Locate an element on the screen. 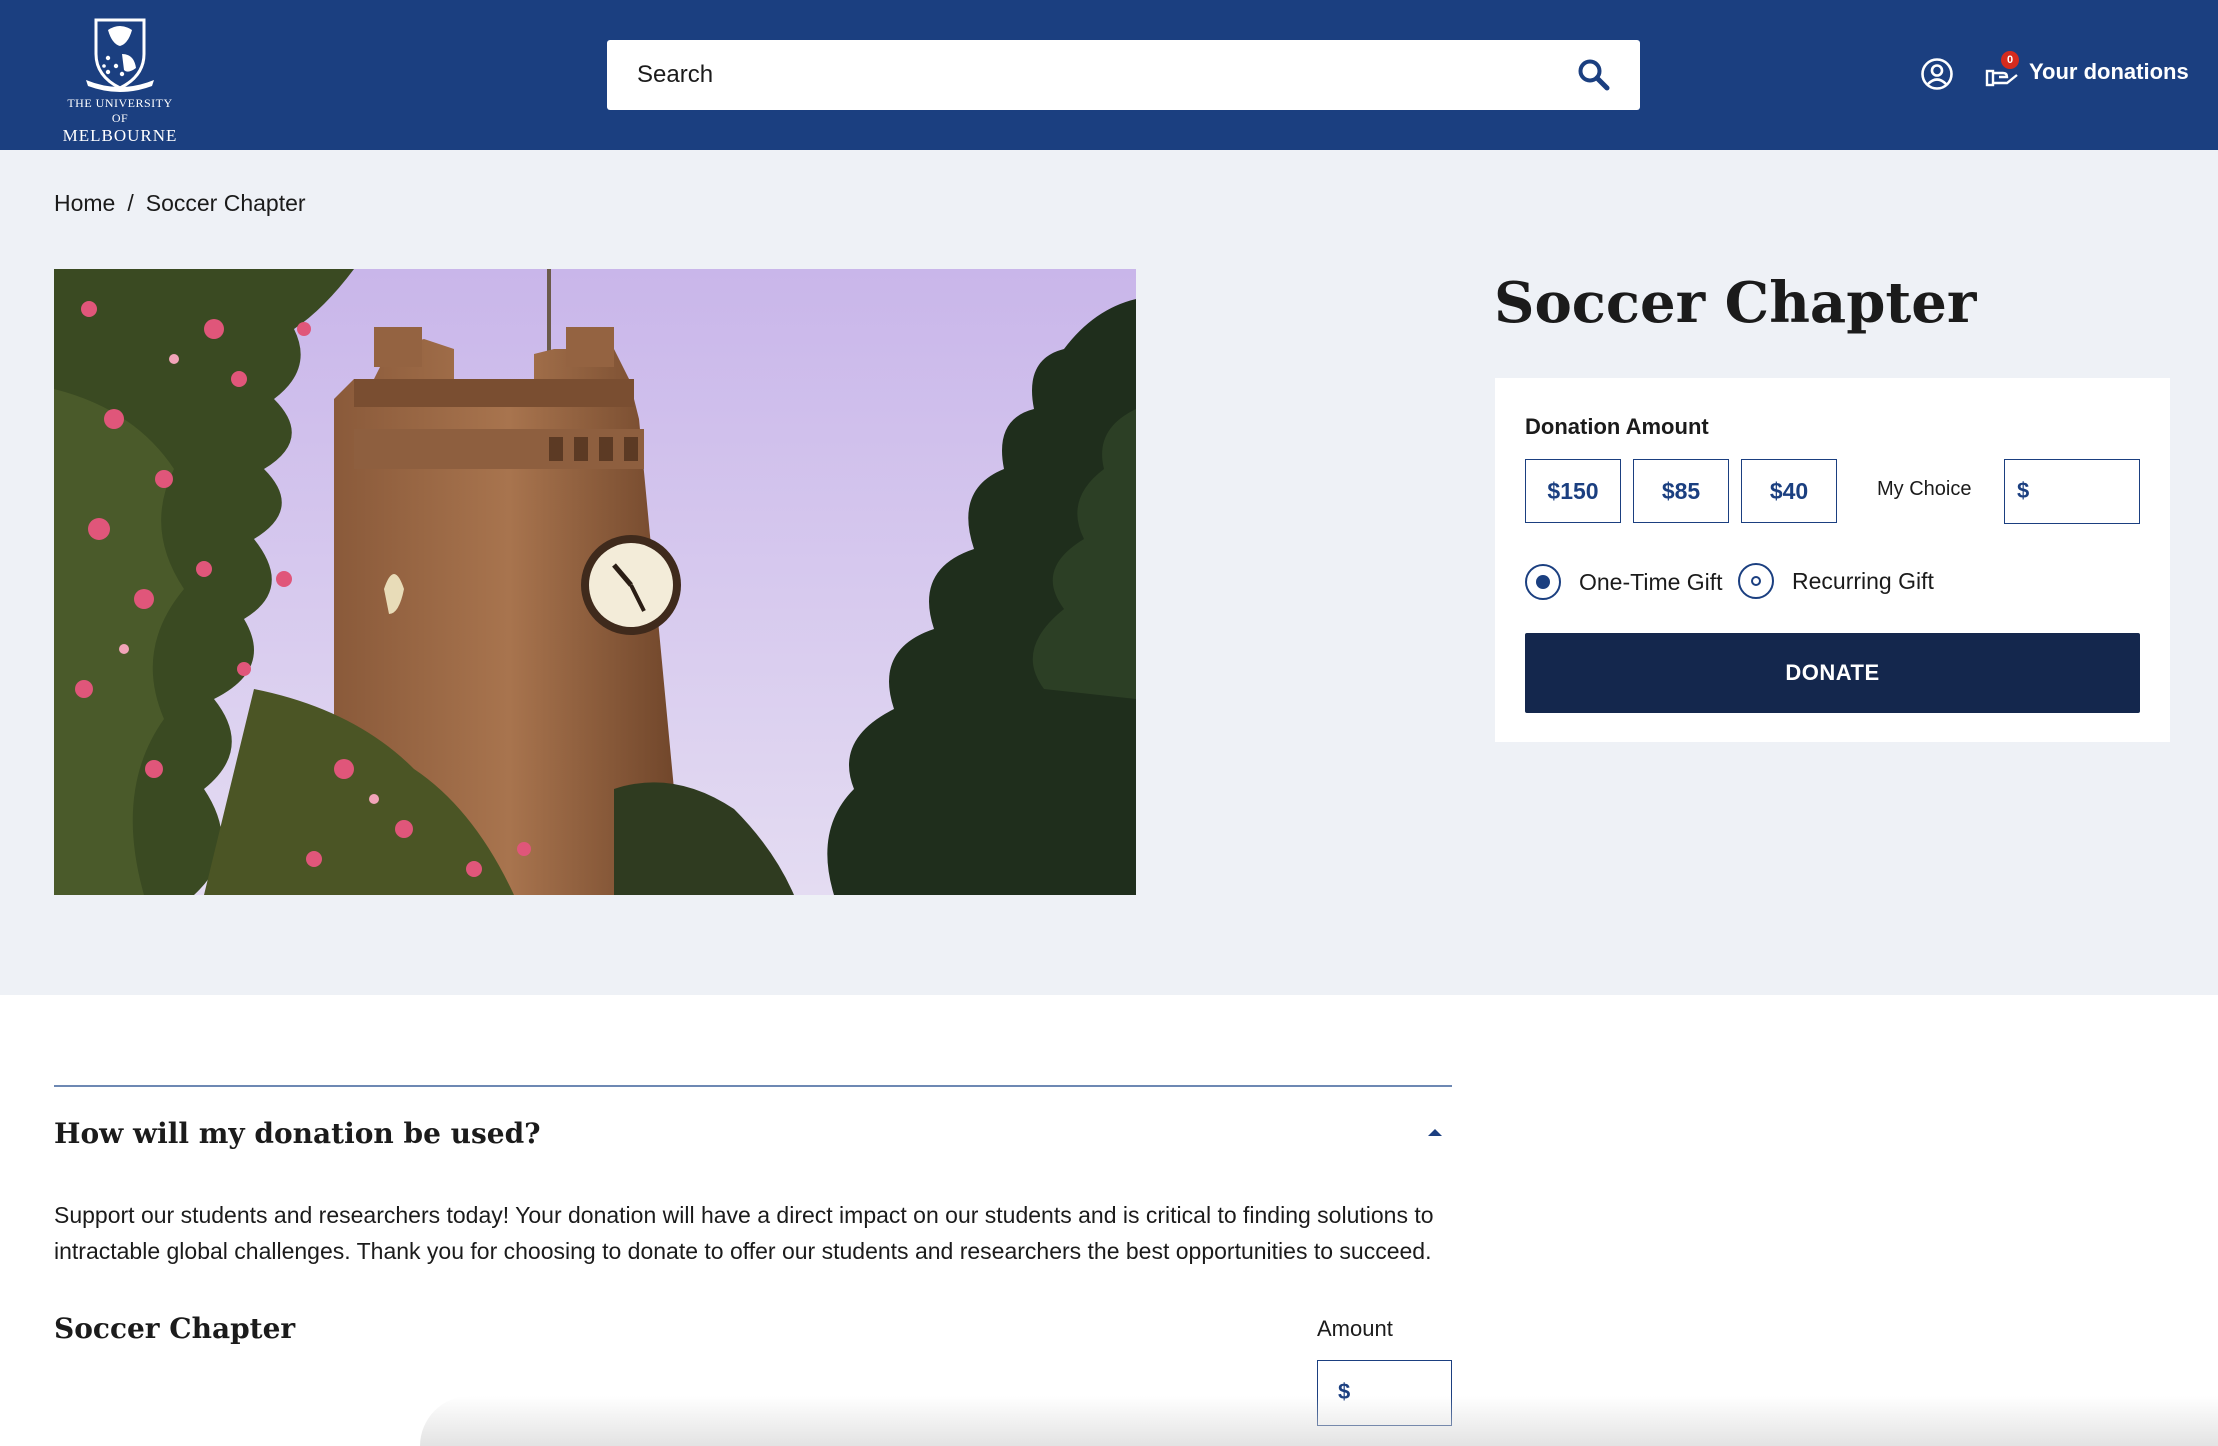 Image resolution: width=2218 pixels, height=1446 pixels. your-donations-link: 0 Your donations is located at coordinates (2087, 71).